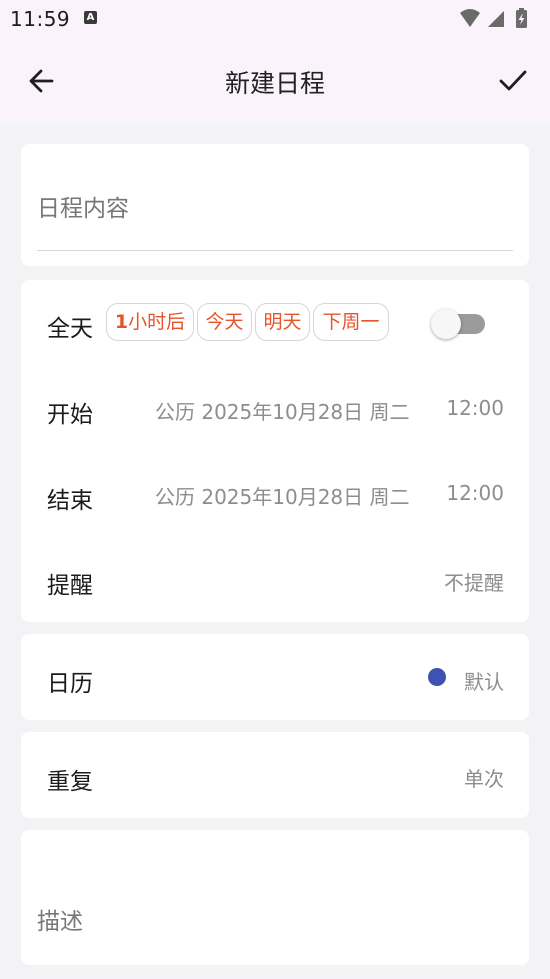 This screenshot has width=550, height=979. Describe the element at coordinates (484, 777) in the screenshot. I see `repeat-value: 单次` at that location.